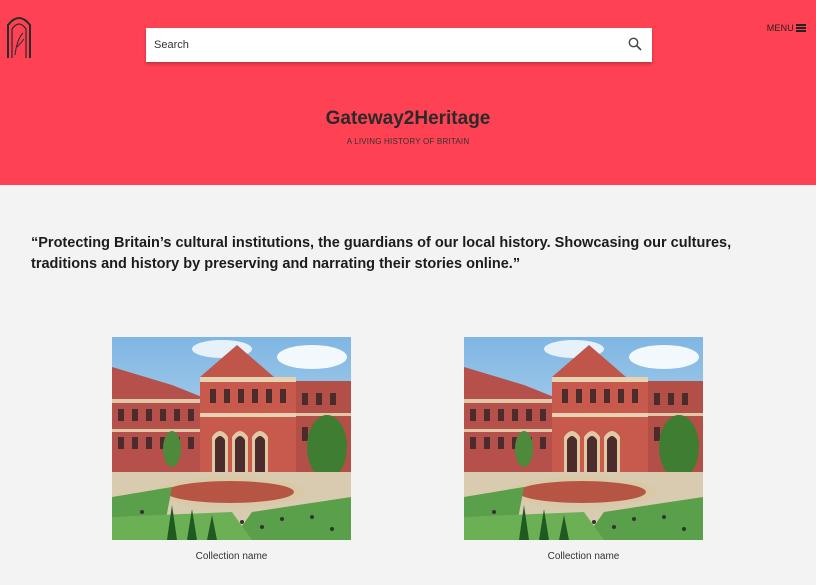 This screenshot has width=816, height=585. Describe the element at coordinates (635, 44) in the screenshot. I see `search-icon` at that location.